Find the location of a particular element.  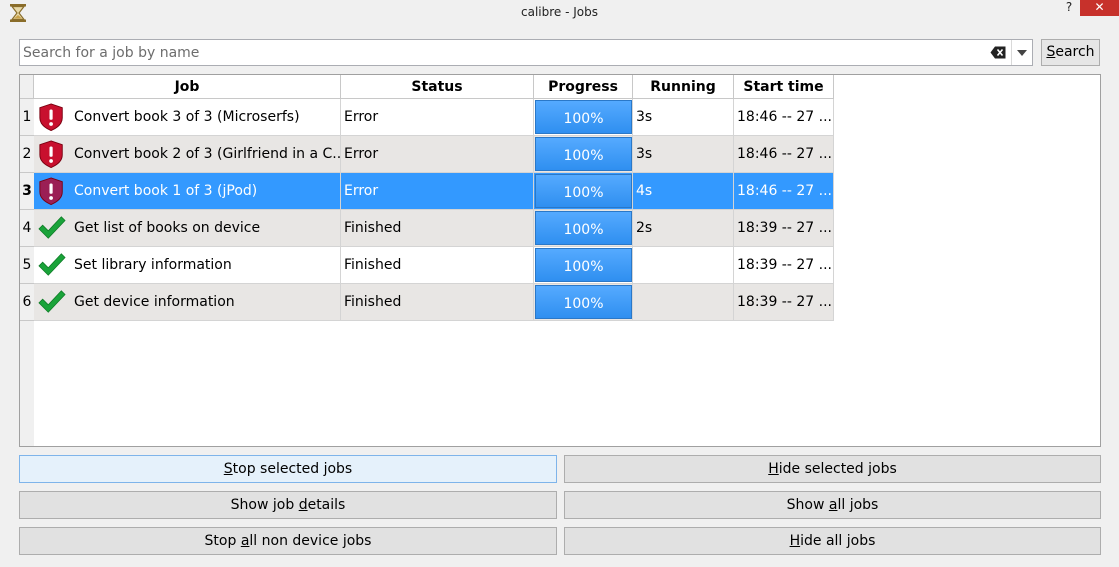

job-name: Convert book 1 of 3 (jPod) is located at coordinates (166, 191).